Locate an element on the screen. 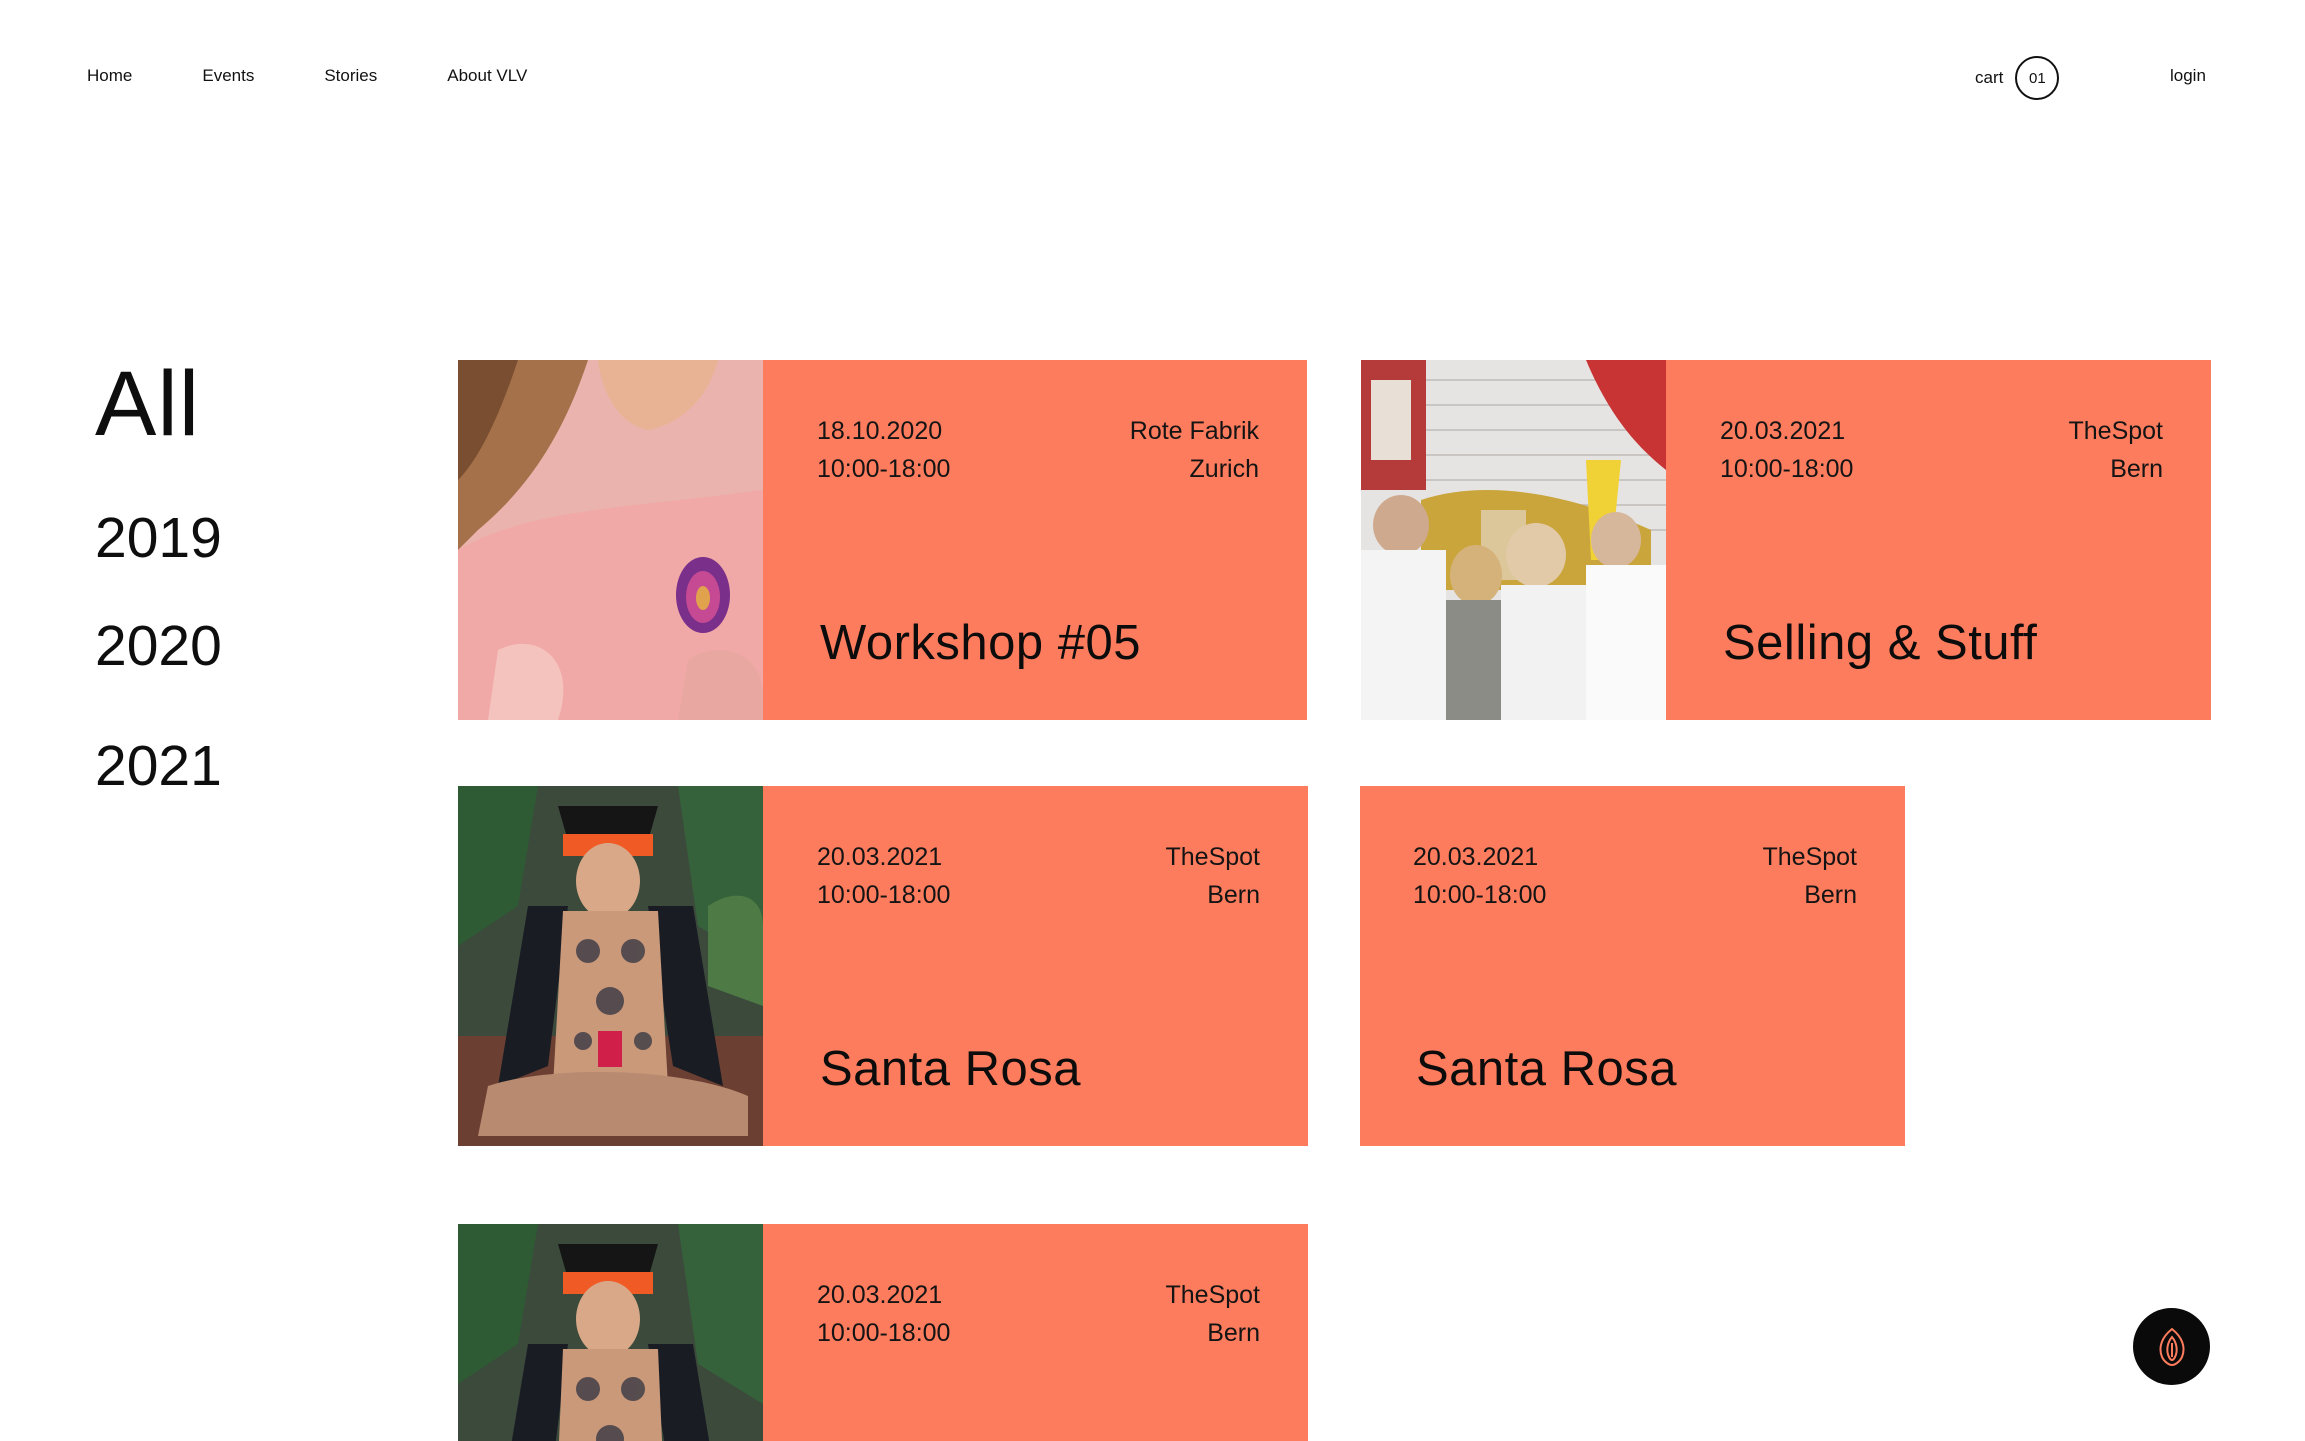 This screenshot has width=2305, height=1441. event-location: Rote Fabrik Zurich is located at coordinates (1194, 450).